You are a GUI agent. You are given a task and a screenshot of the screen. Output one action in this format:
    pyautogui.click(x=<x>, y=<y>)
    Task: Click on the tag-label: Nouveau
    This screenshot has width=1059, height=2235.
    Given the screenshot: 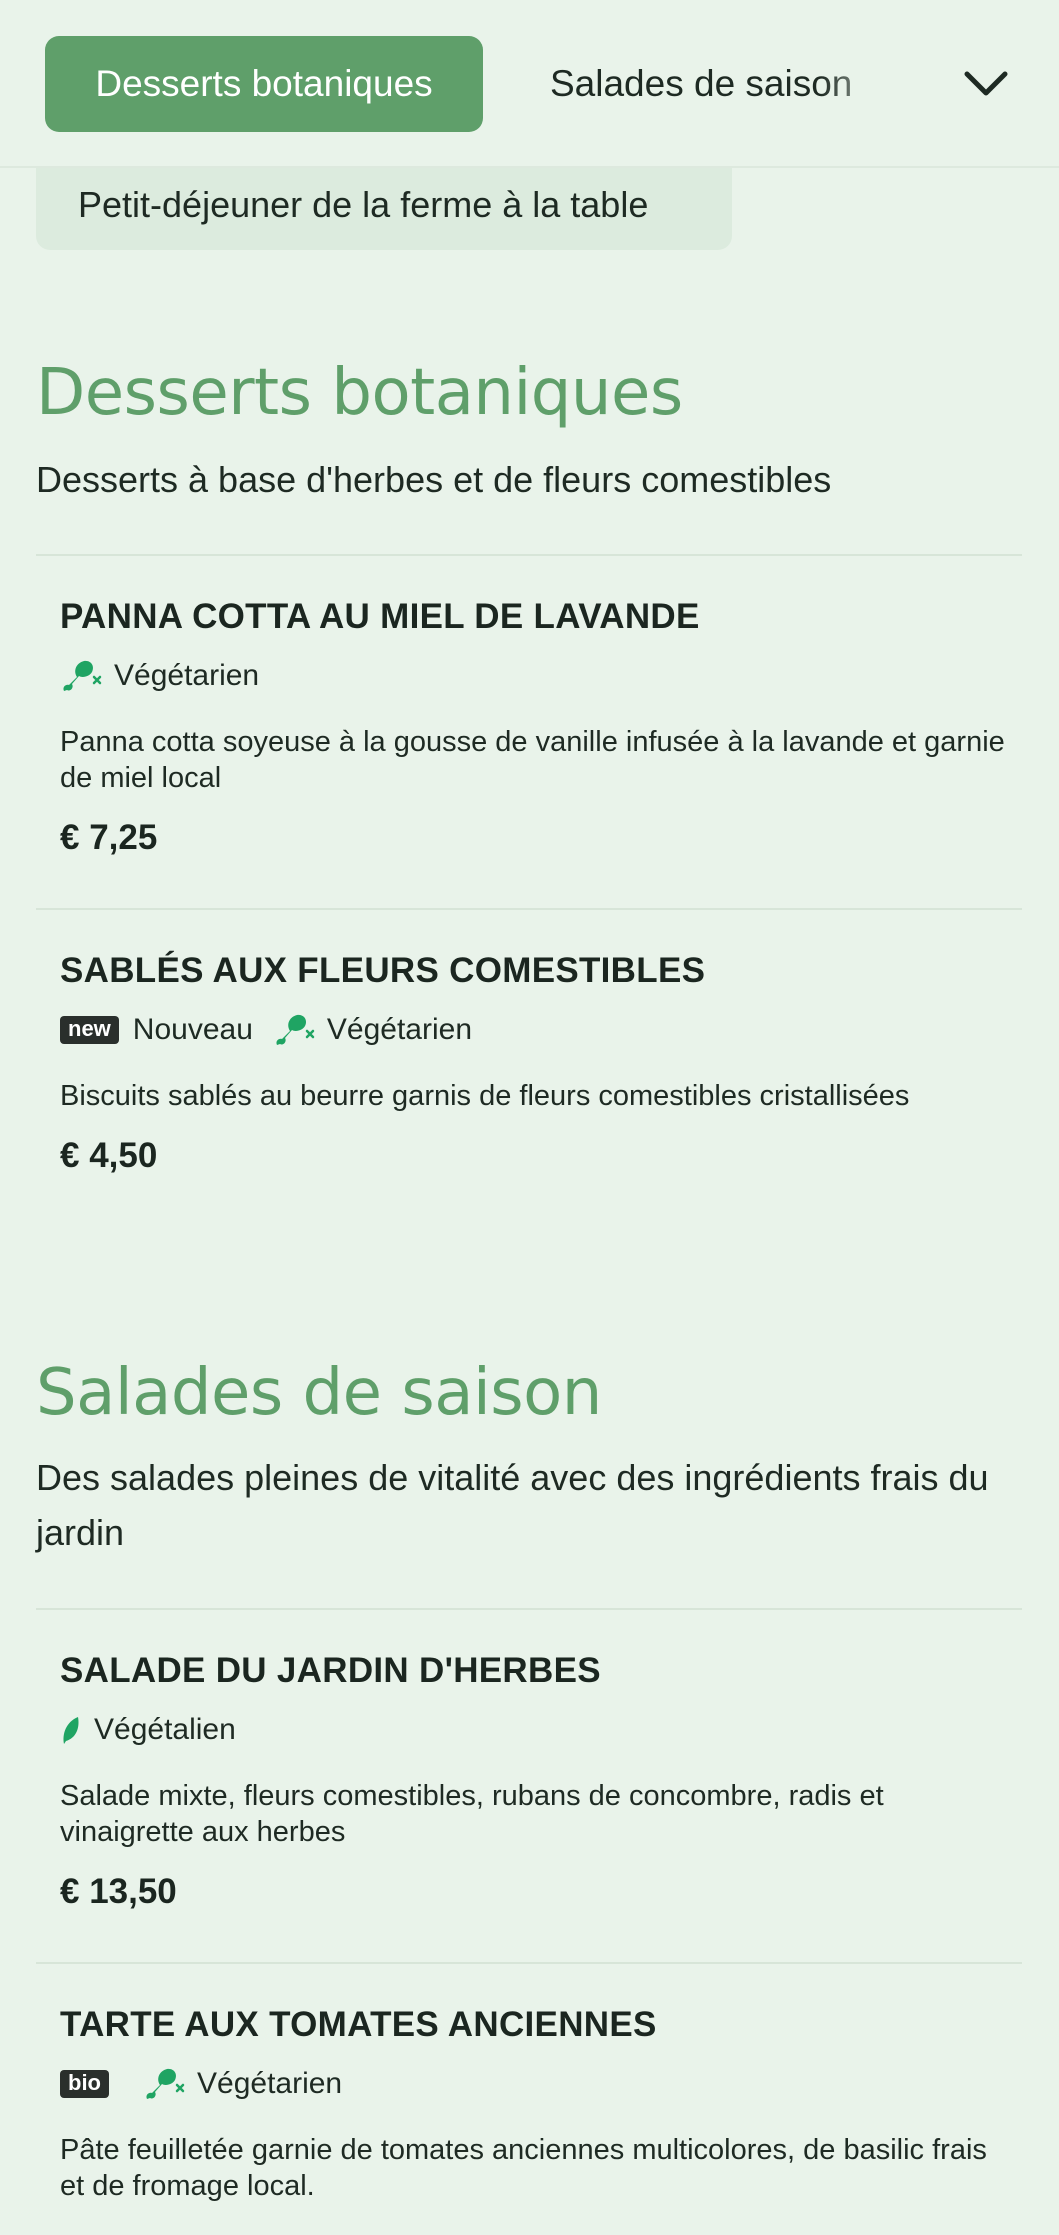 What is the action you would take?
    pyautogui.click(x=192, y=1029)
    